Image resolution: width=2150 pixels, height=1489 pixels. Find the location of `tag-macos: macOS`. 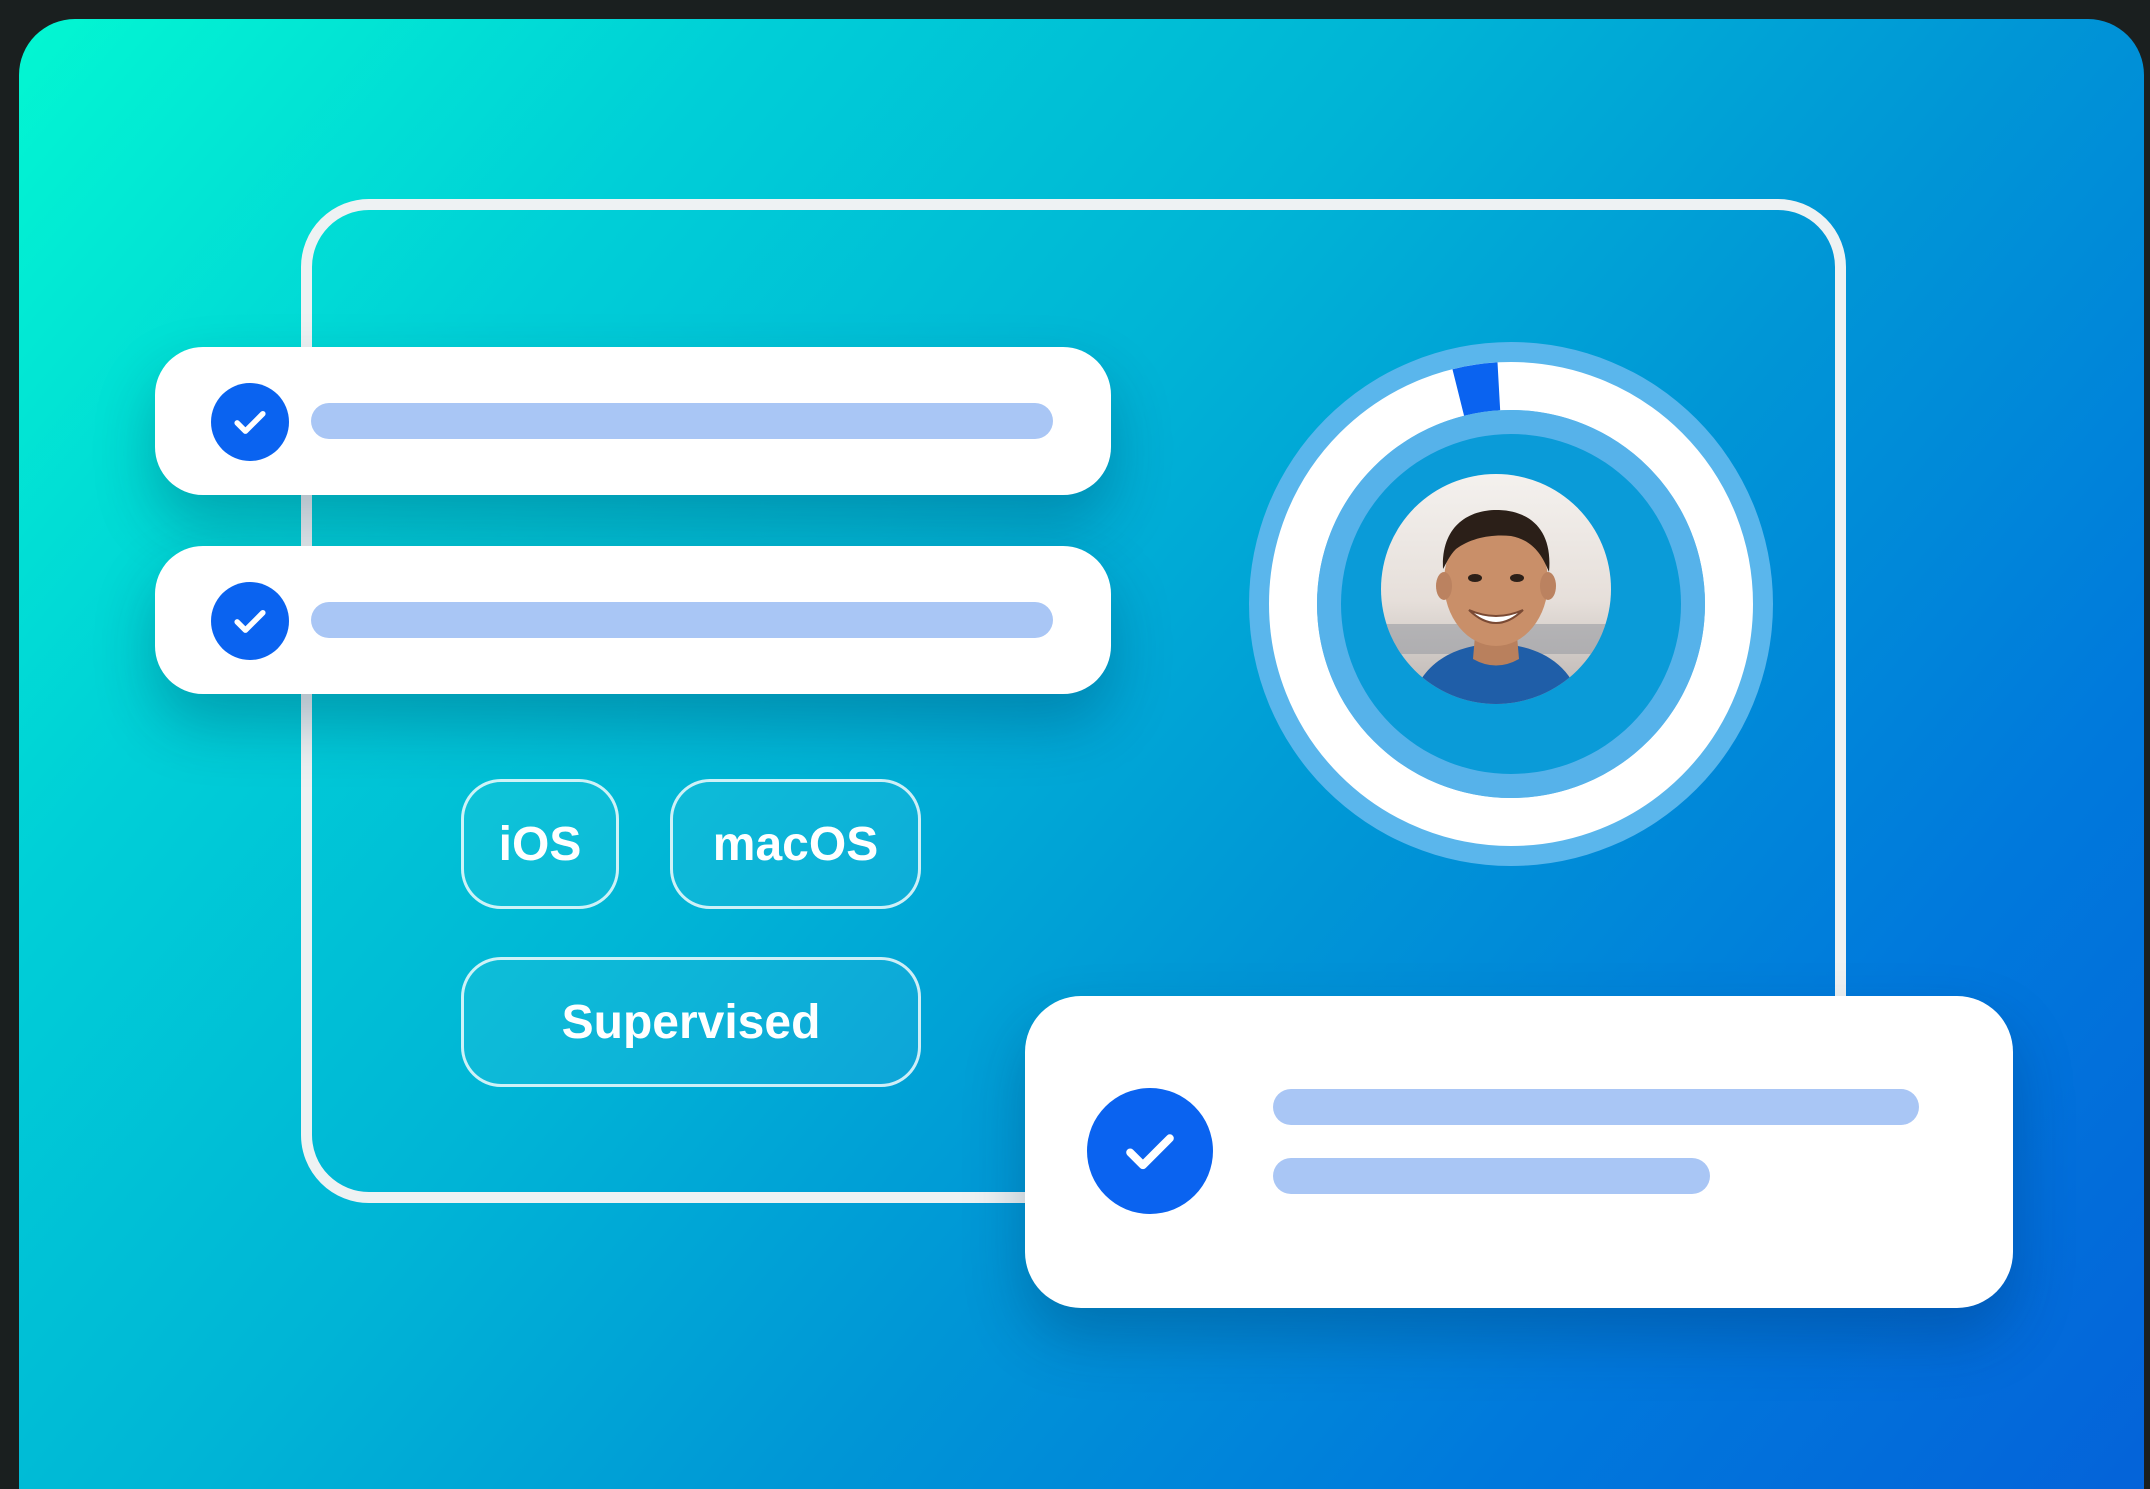

tag-macos: macOS is located at coordinates (795, 844).